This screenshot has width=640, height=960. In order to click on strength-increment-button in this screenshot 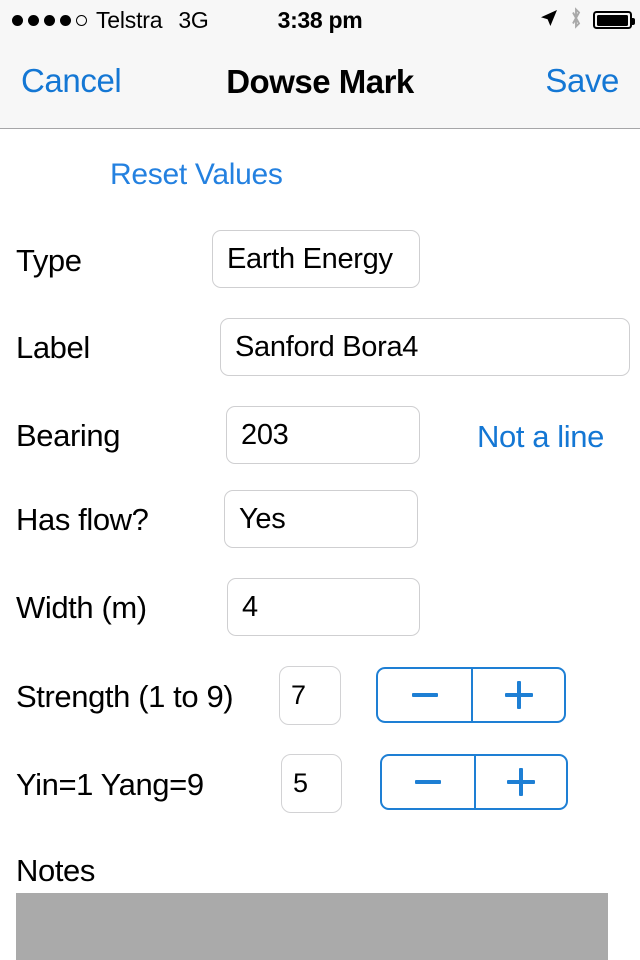, I will do `click(517, 695)`.